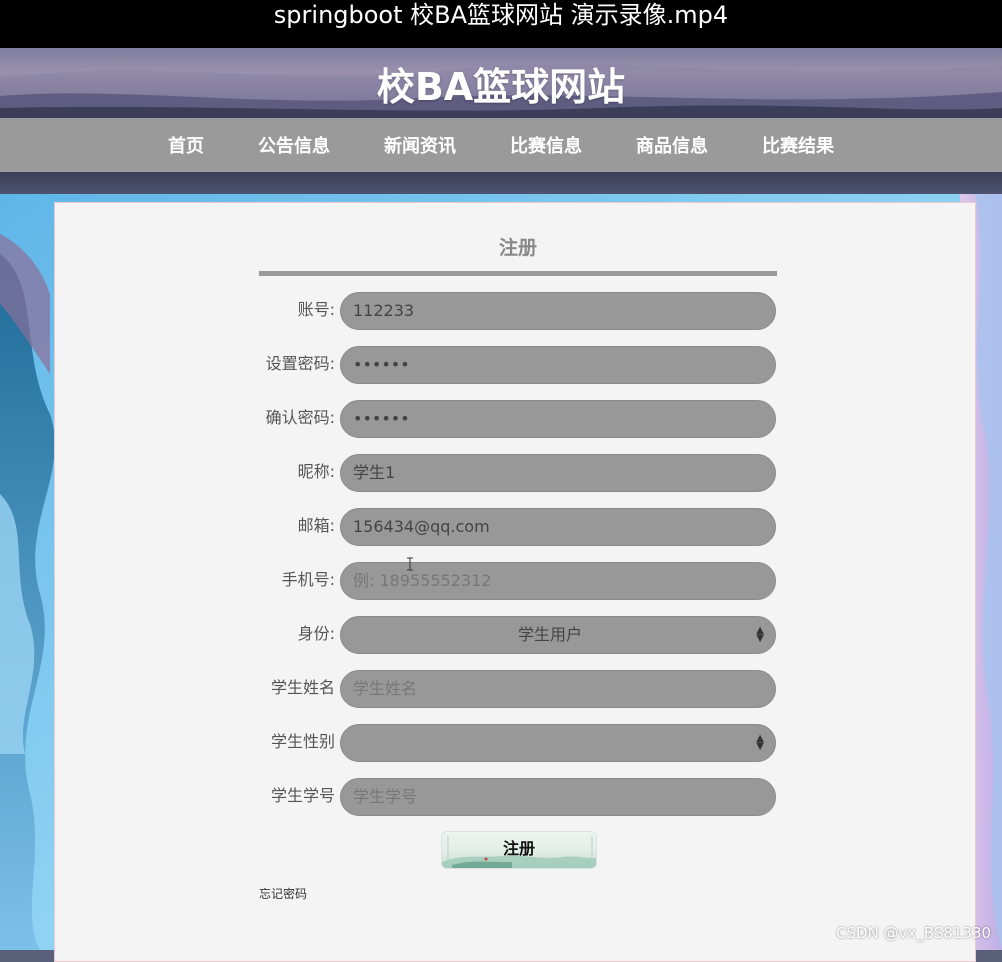 This screenshot has width=1002, height=962. I want to click on student-id-input: 学生学号, so click(558, 797).